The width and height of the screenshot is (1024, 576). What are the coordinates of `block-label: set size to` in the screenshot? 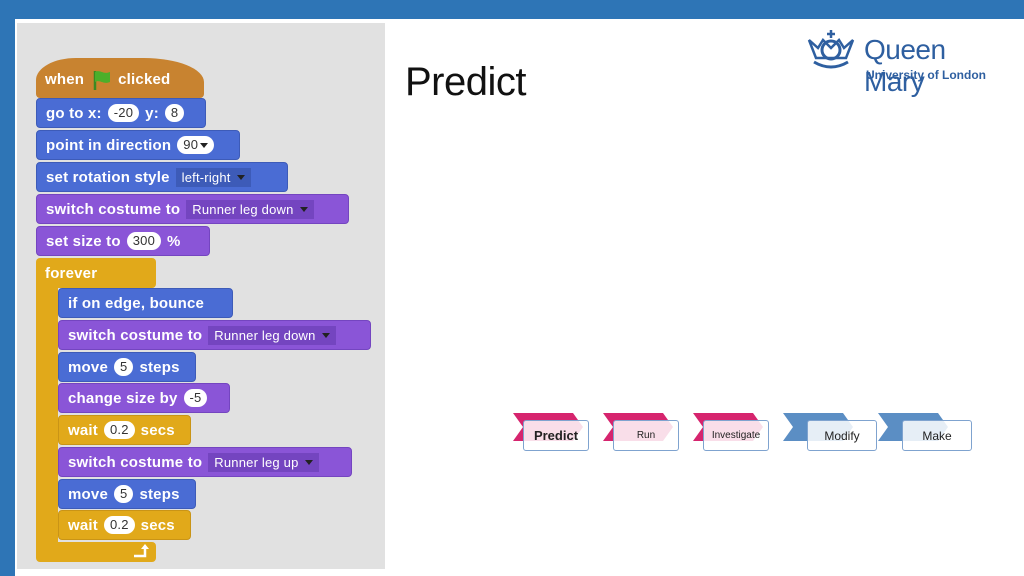 It's located at (83, 241).